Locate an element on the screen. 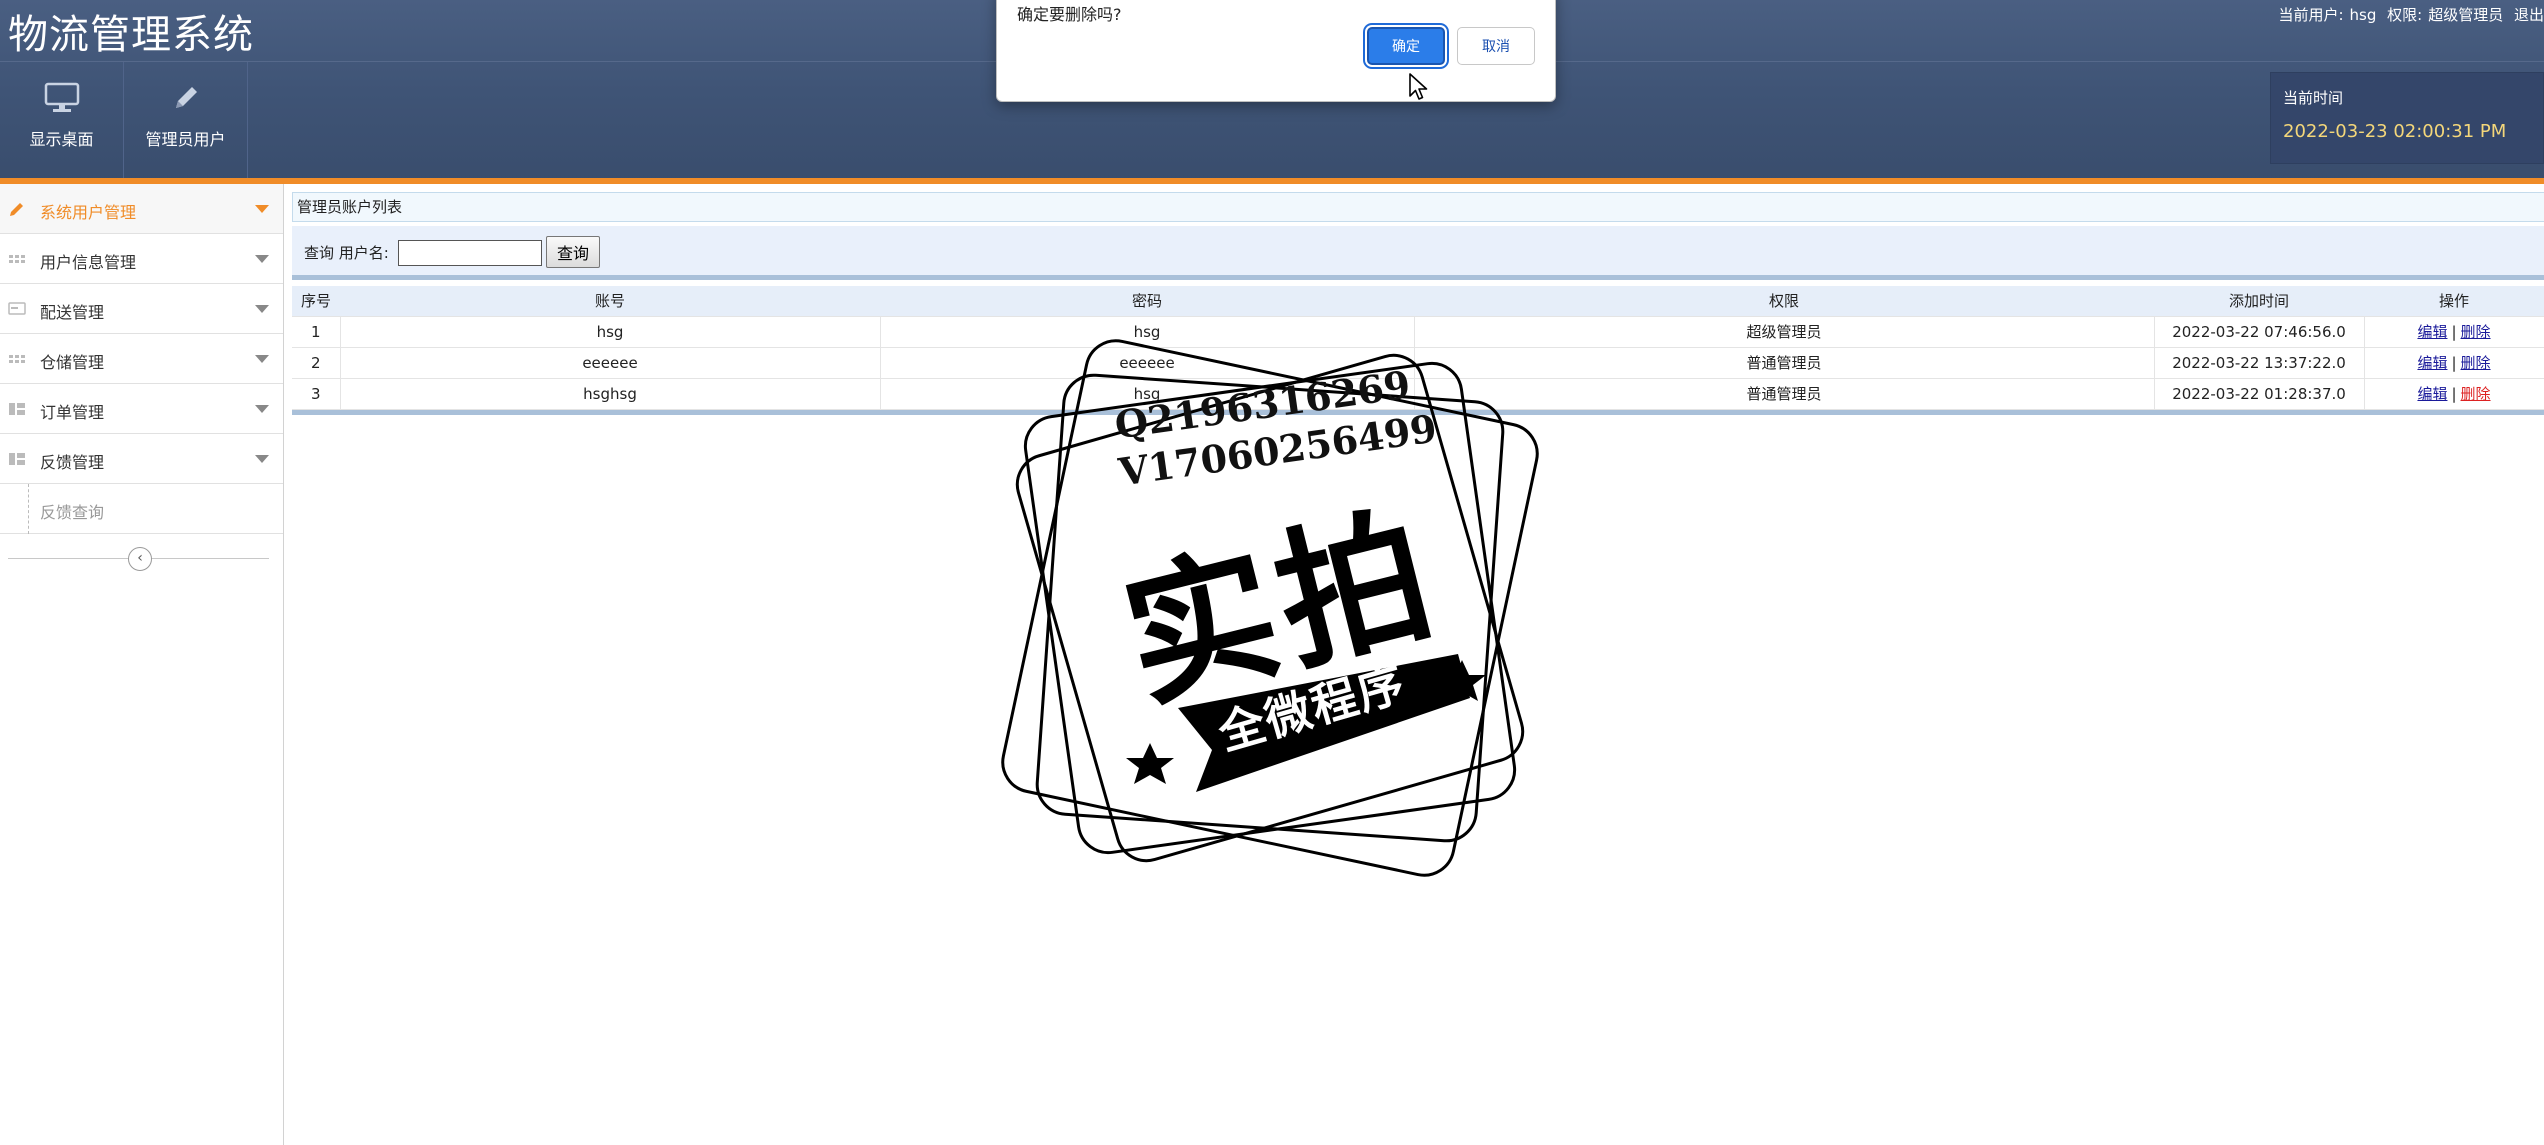  sidebar-item-system-users: 系统用户管理 is located at coordinates (141, 209).